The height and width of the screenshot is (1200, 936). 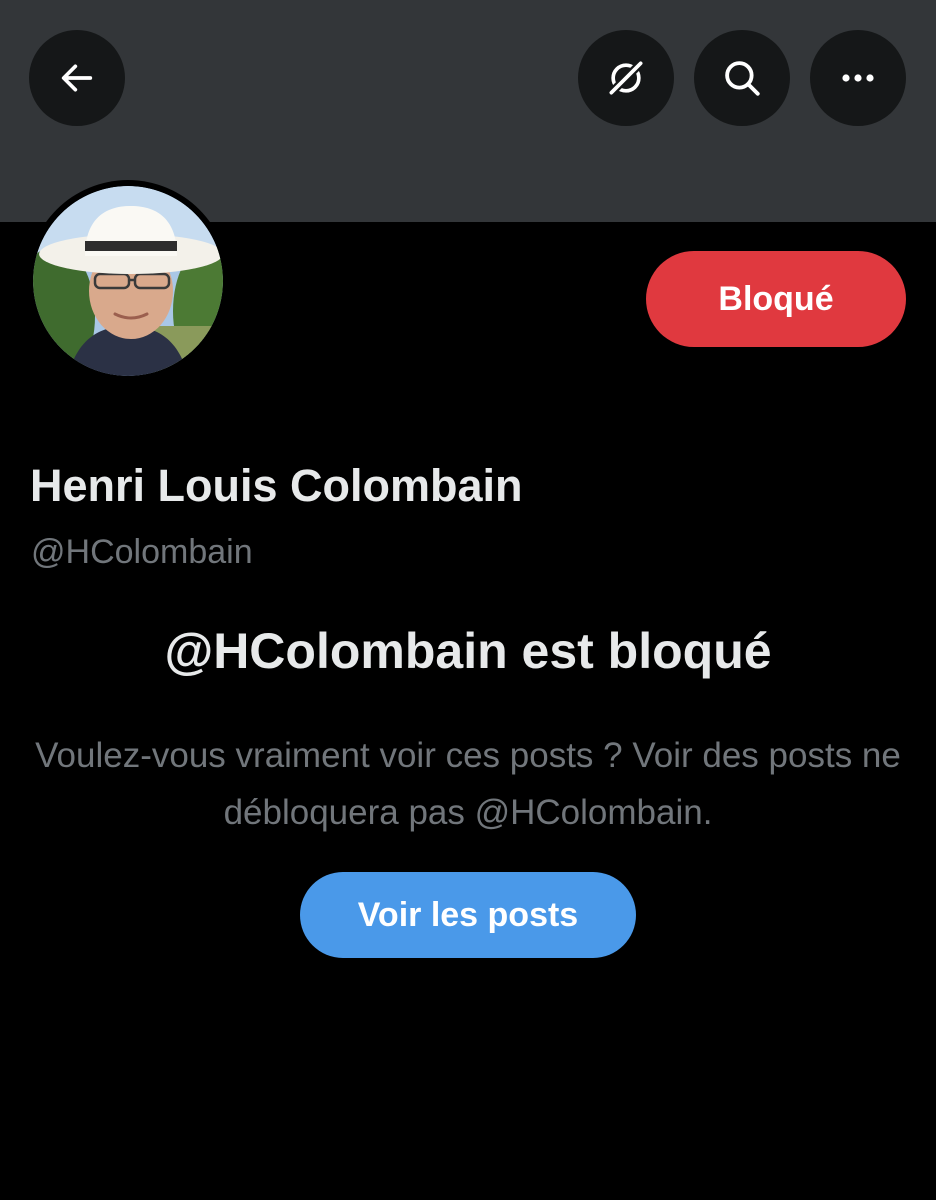 I want to click on grok-icon, so click(x=626, y=78).